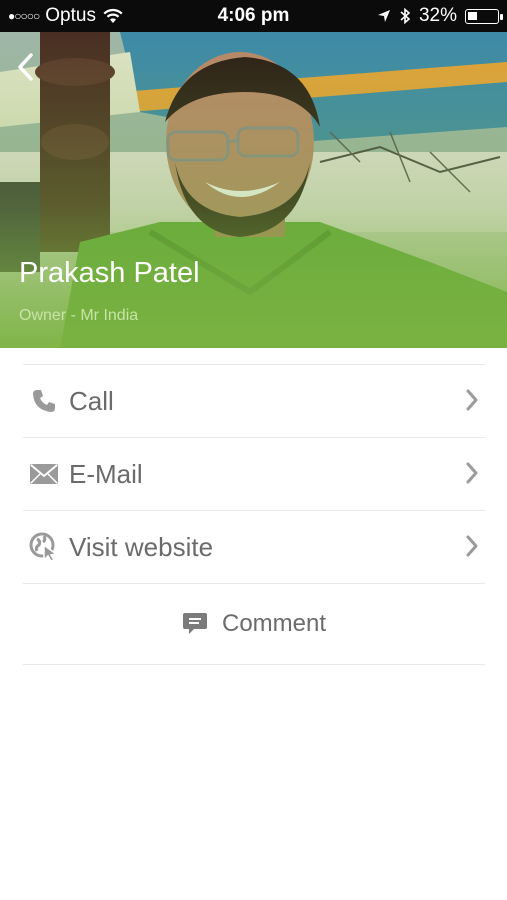  I want to click on email-label: E-Mail, so click(106, 473).